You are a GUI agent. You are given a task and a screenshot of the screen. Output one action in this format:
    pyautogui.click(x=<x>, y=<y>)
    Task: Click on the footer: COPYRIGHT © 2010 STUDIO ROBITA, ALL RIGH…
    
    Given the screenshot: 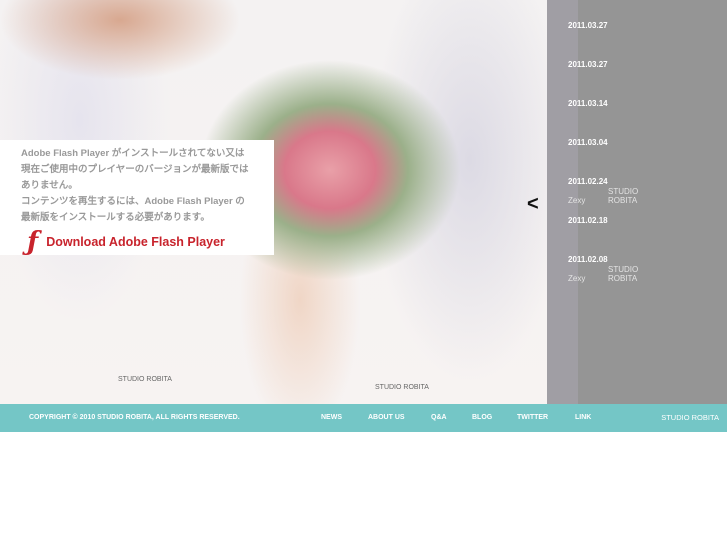 What is the action you would take?
    pyautogui.click(x=363, y=418)
    